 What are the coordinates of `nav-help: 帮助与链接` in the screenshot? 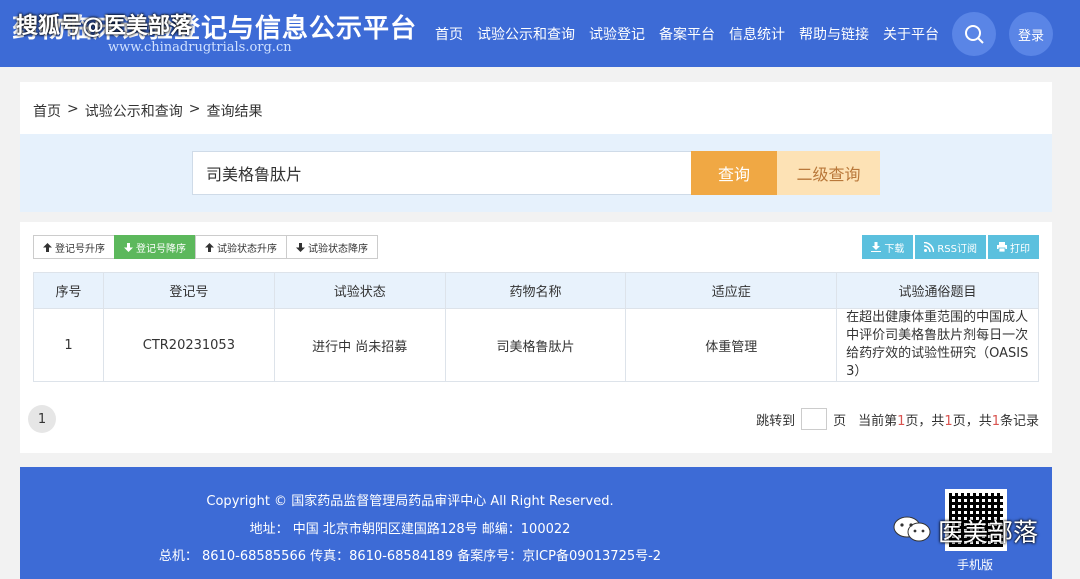 It's located at (834, 34).